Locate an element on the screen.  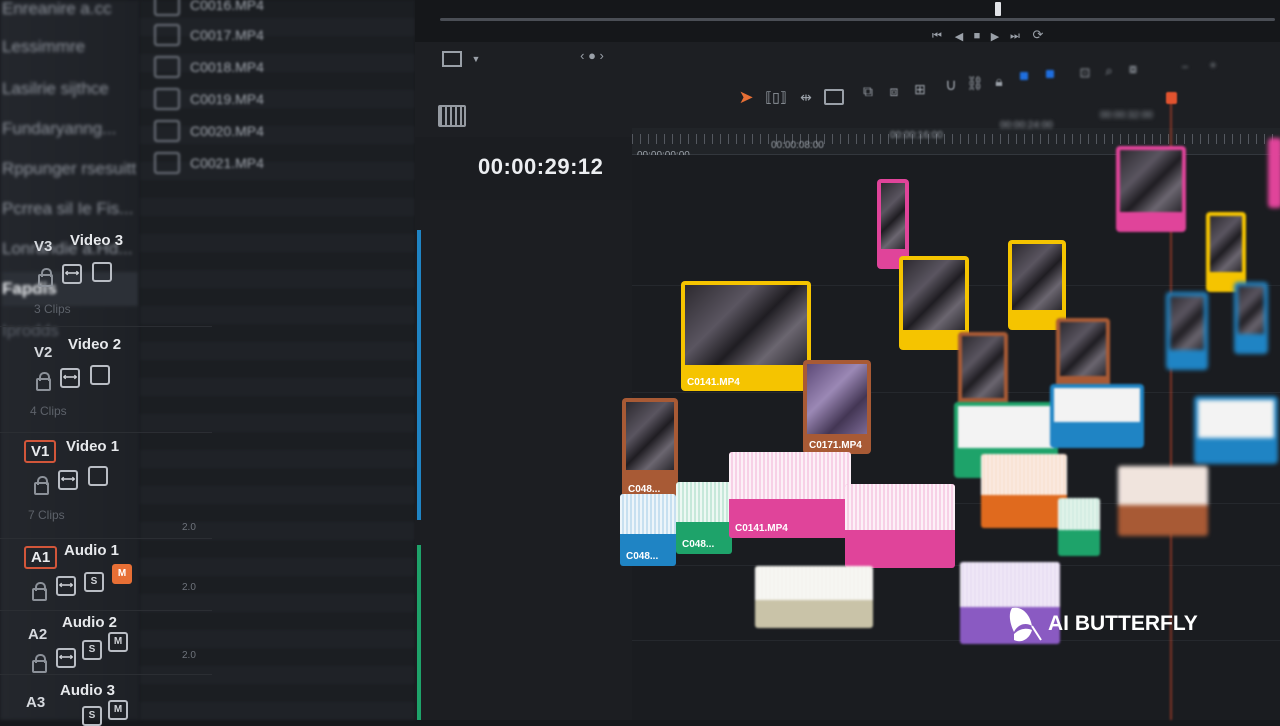
blade-tool-icon is located at coordinates (834, 97).